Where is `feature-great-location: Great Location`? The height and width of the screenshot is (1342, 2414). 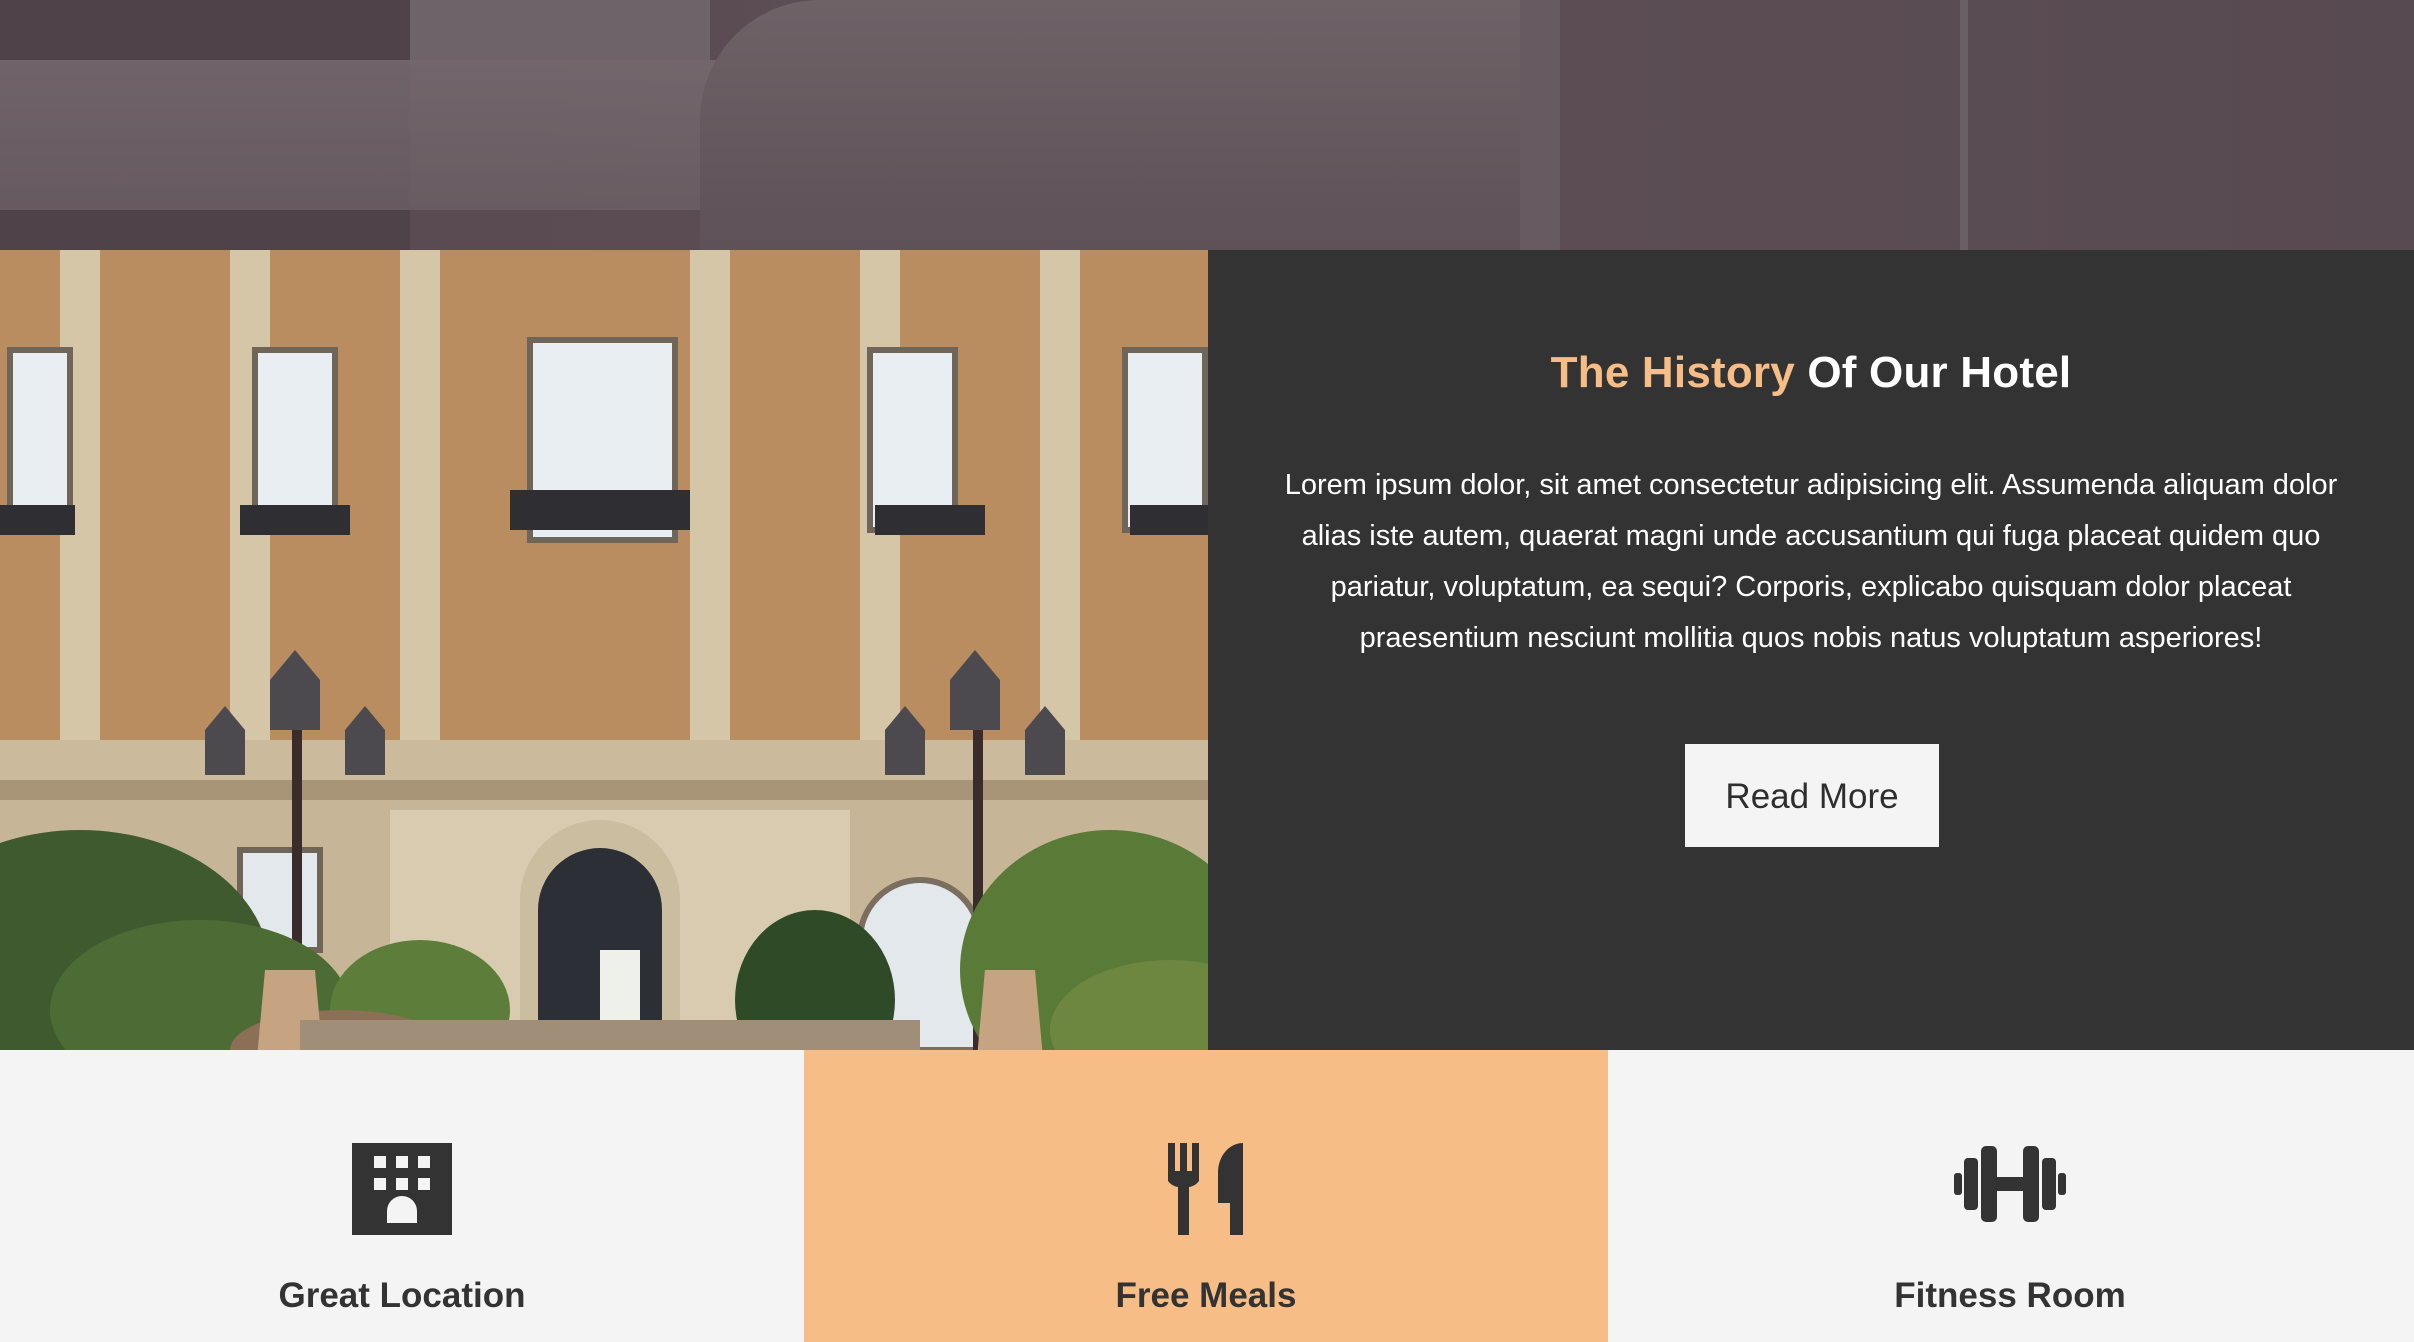 feature-great-location: Great Location is located at coordinates (402, 1196).